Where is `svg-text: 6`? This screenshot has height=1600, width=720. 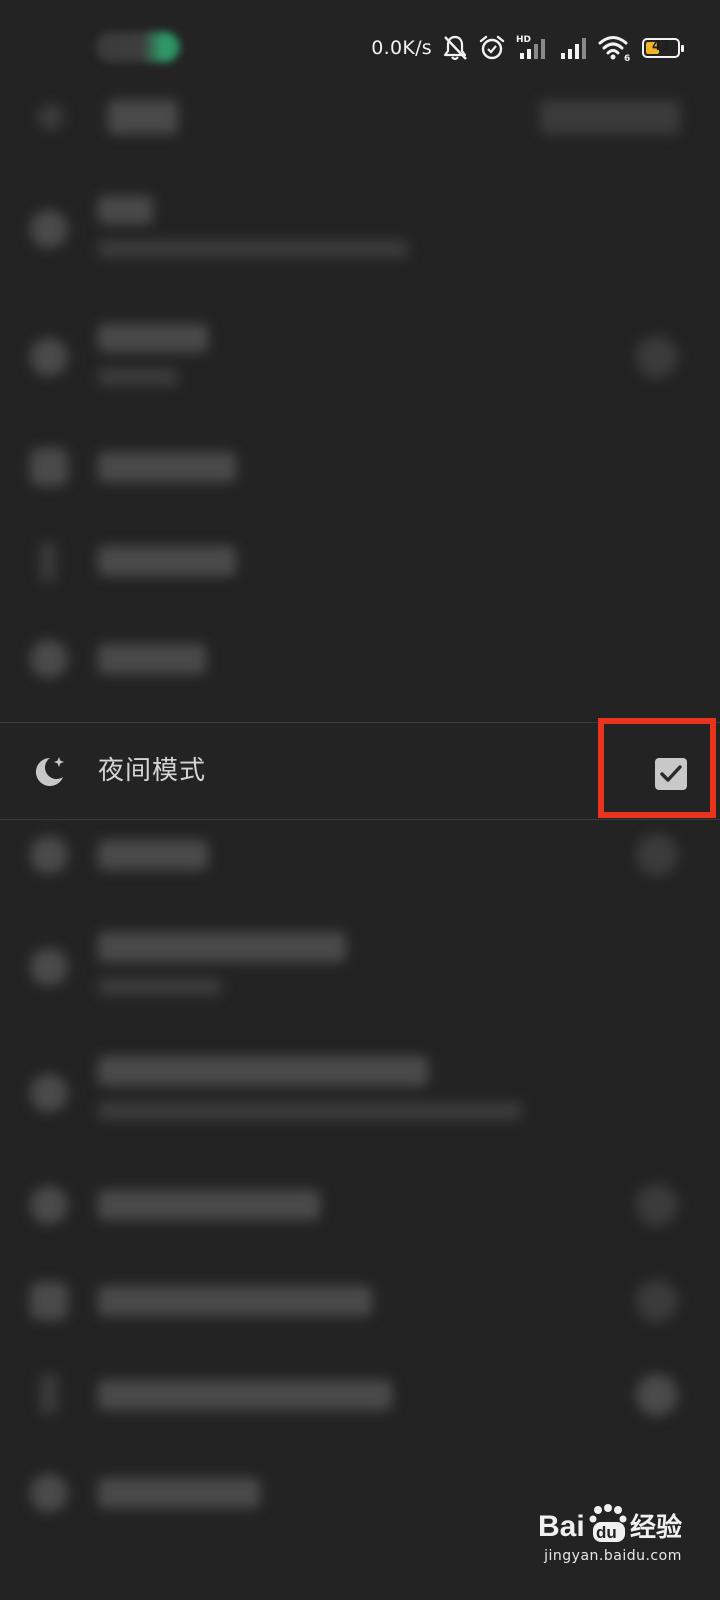
svg-text: 6 is located at coordinates (627, 58).